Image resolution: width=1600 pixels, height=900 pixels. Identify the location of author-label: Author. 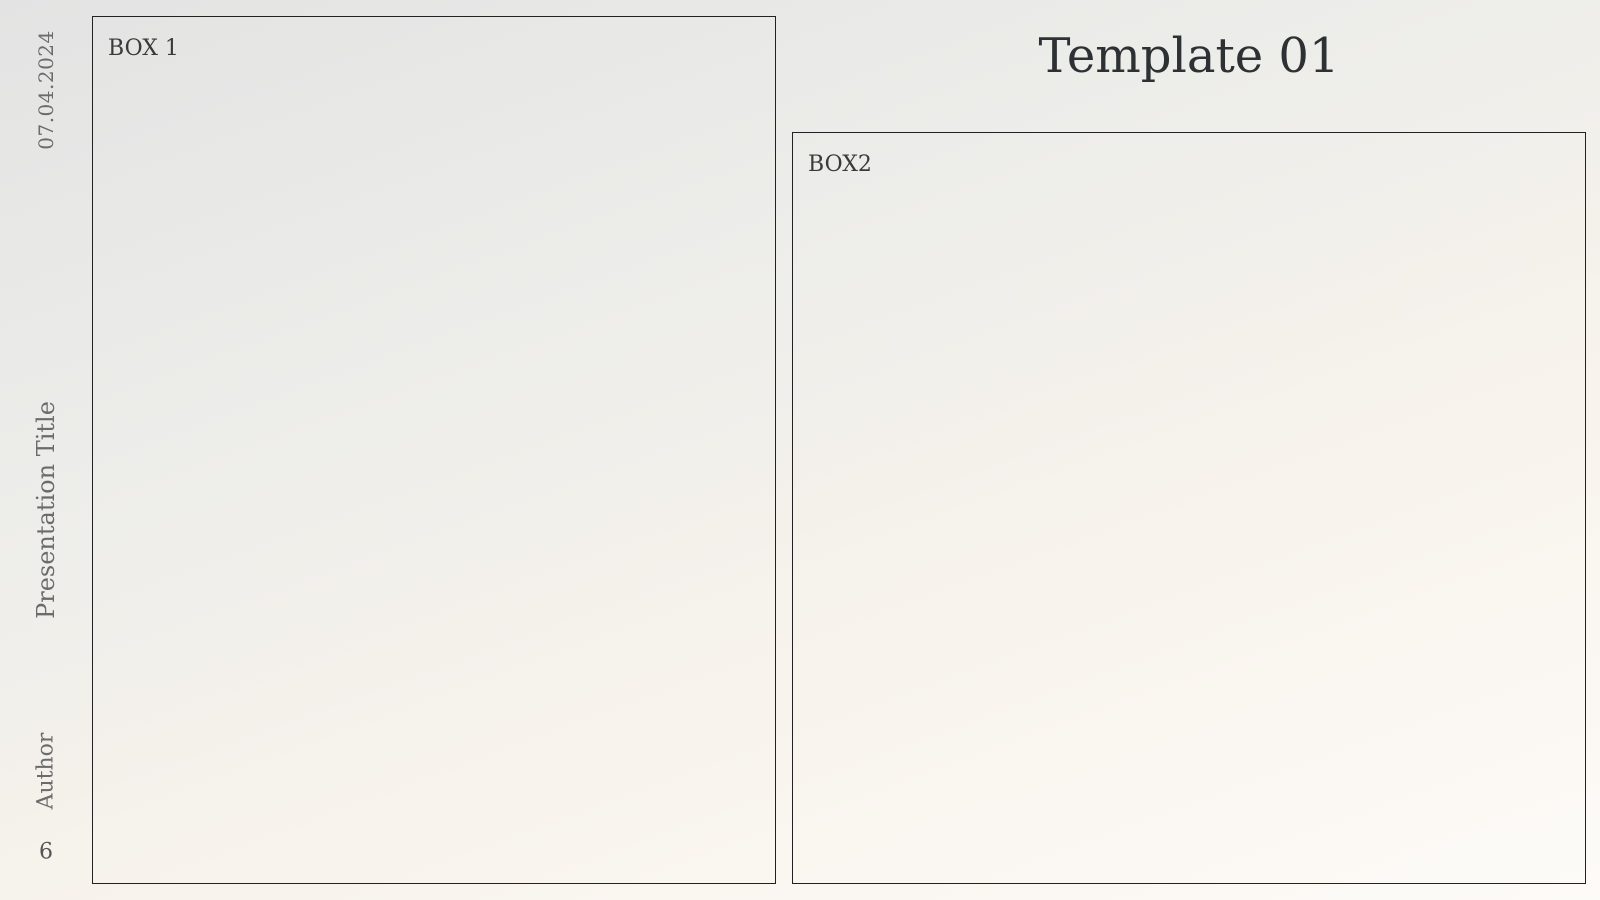
(46, 771).